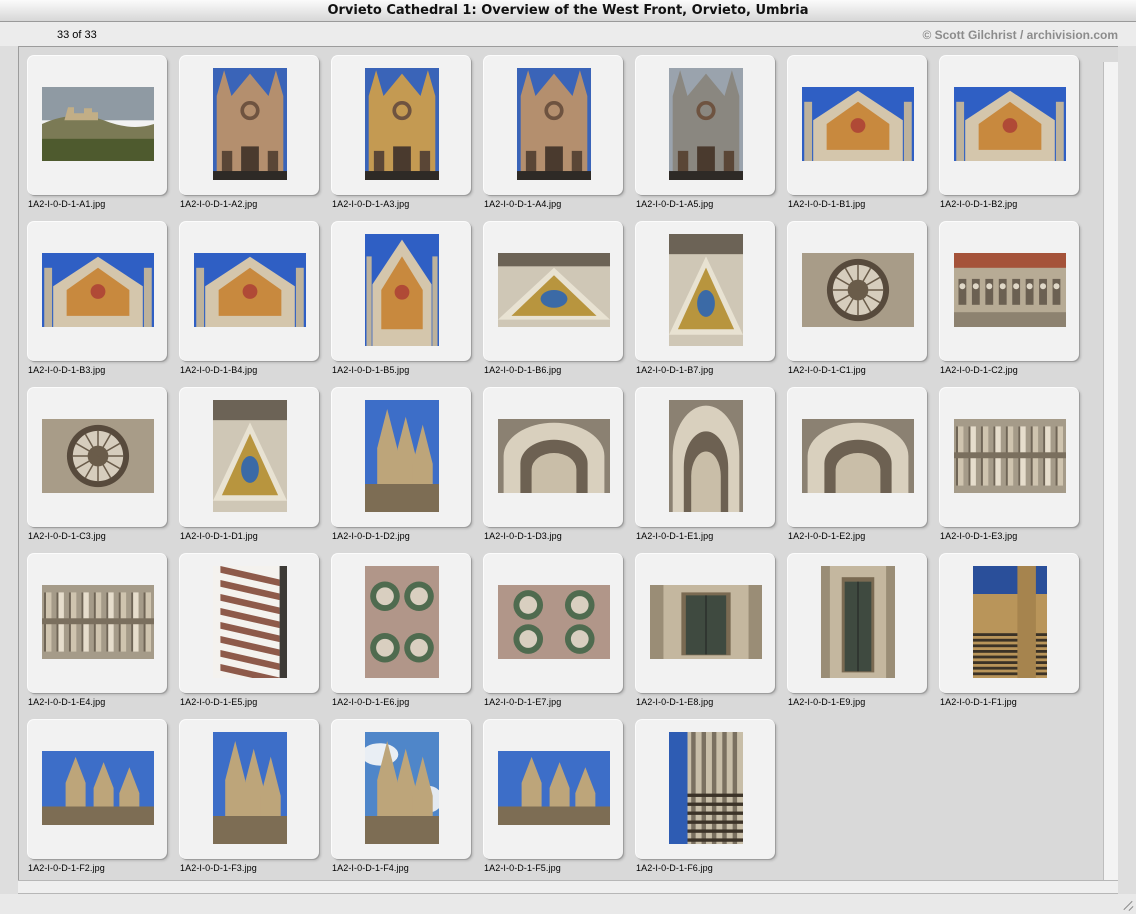  I want to click on thumbnail-item: 1A2-I-0-D-1-A4.jpg, so click(553, 134).